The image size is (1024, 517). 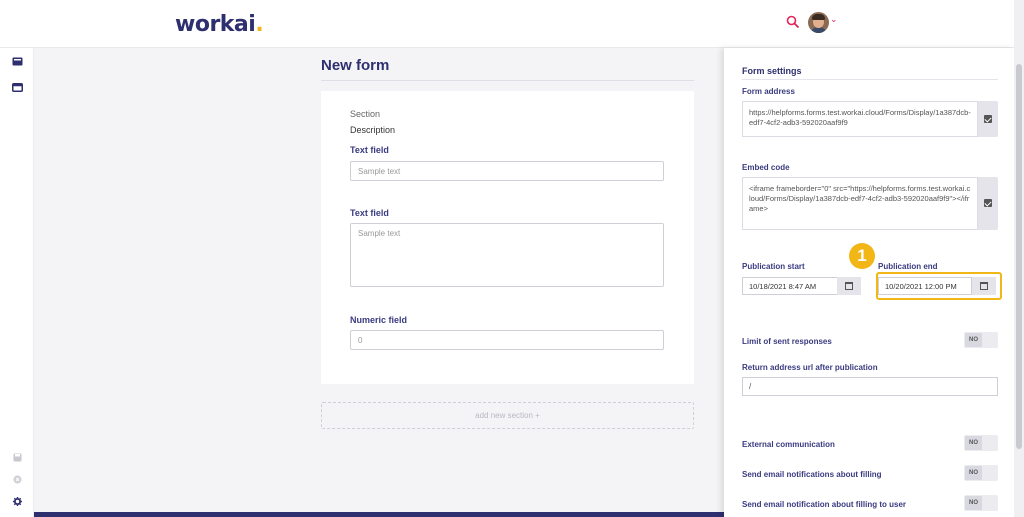 I want to click on left-sidebar, so click(x=17, y=282).